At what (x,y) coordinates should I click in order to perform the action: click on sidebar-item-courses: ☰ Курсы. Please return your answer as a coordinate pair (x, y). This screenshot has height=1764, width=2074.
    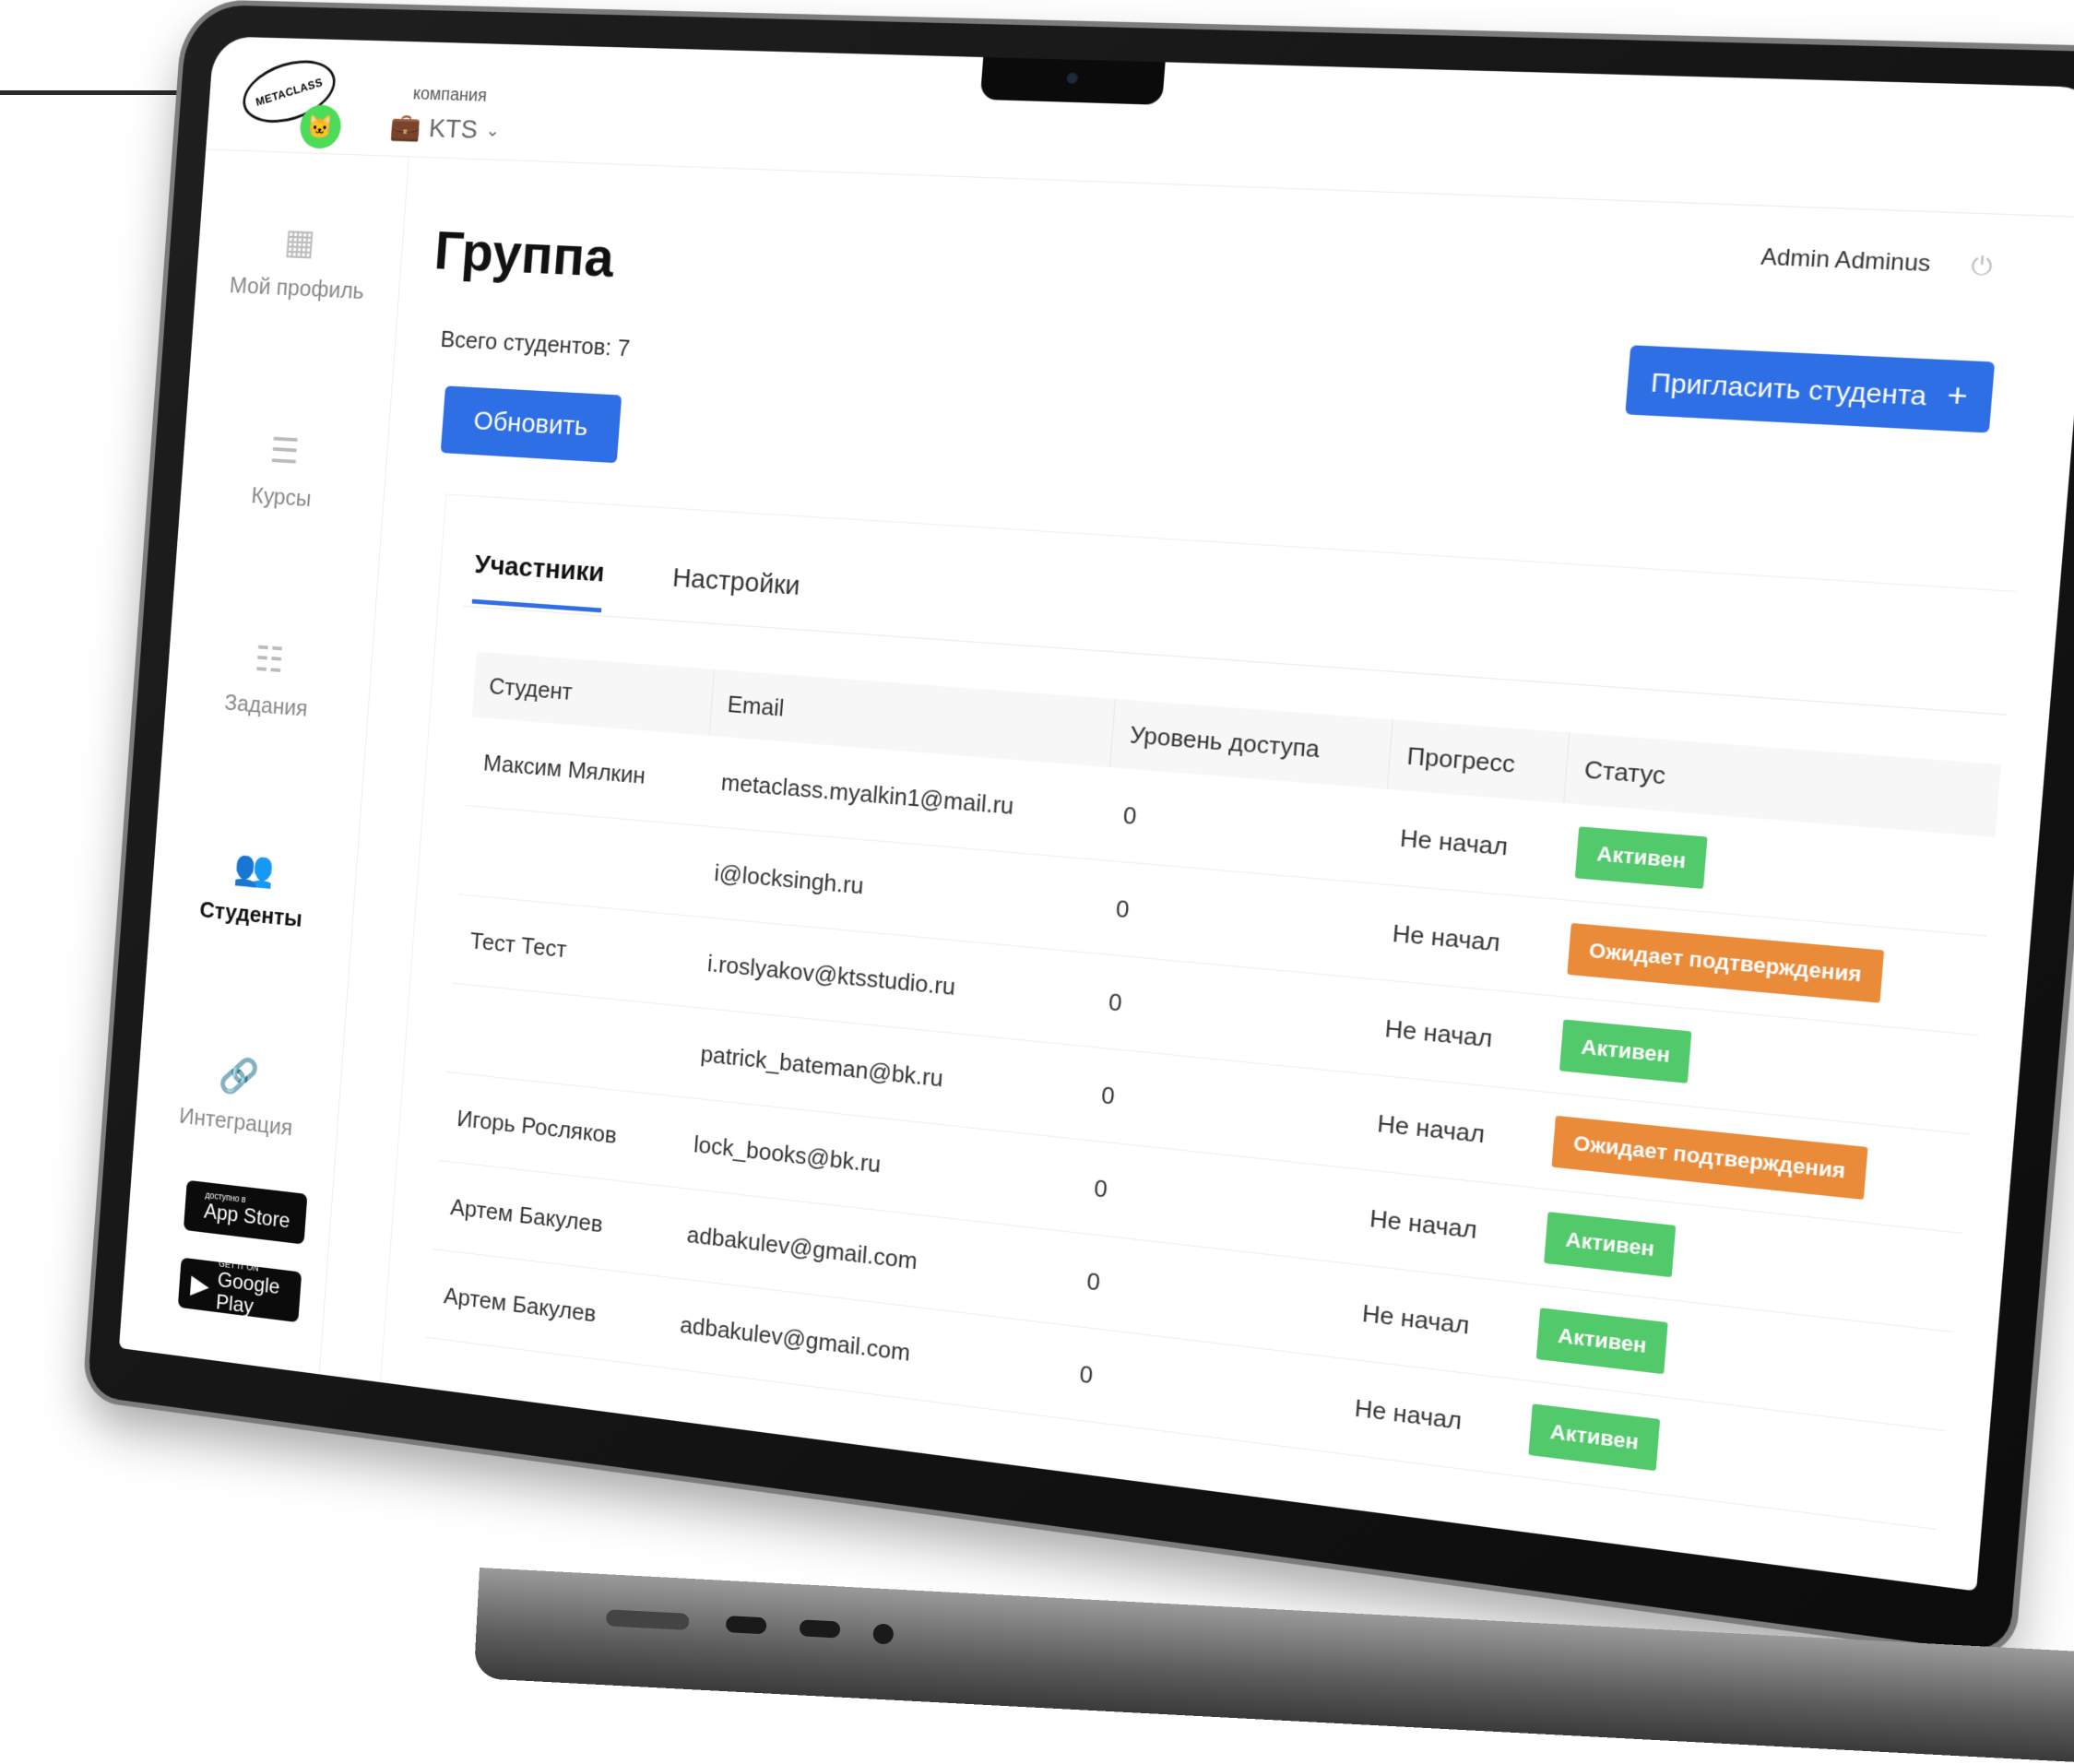
    Looking at the image, I should click on (283, 471).